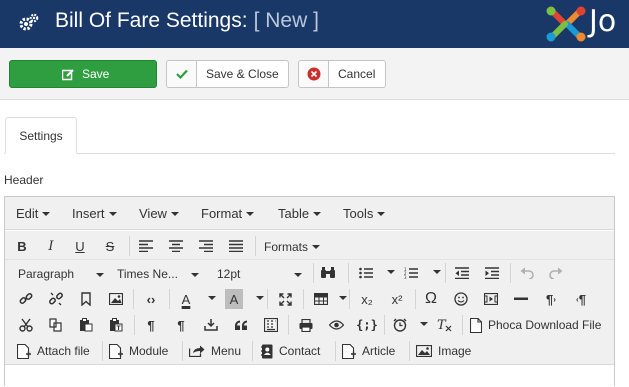 Image resolution: width=629 pixels, height=387 pixels. I want to click on logo-text: Jo, so click(603, 21).